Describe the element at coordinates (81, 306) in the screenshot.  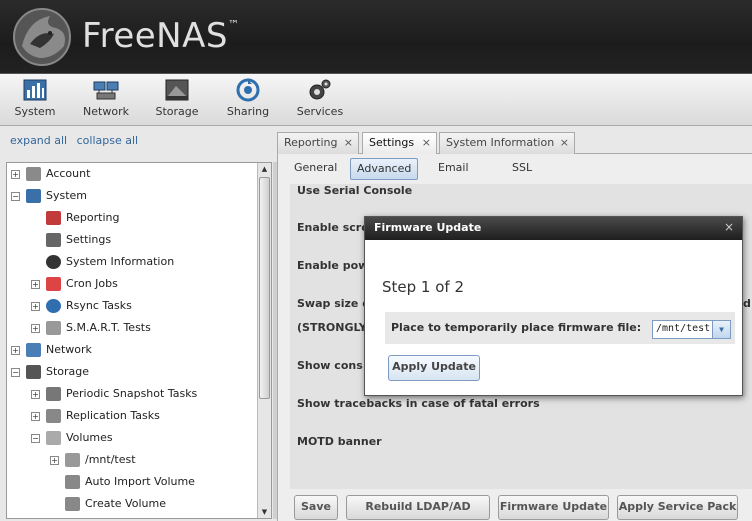
I see `tree-item-rsync-tasks: + Rsync Tasks` at that location.